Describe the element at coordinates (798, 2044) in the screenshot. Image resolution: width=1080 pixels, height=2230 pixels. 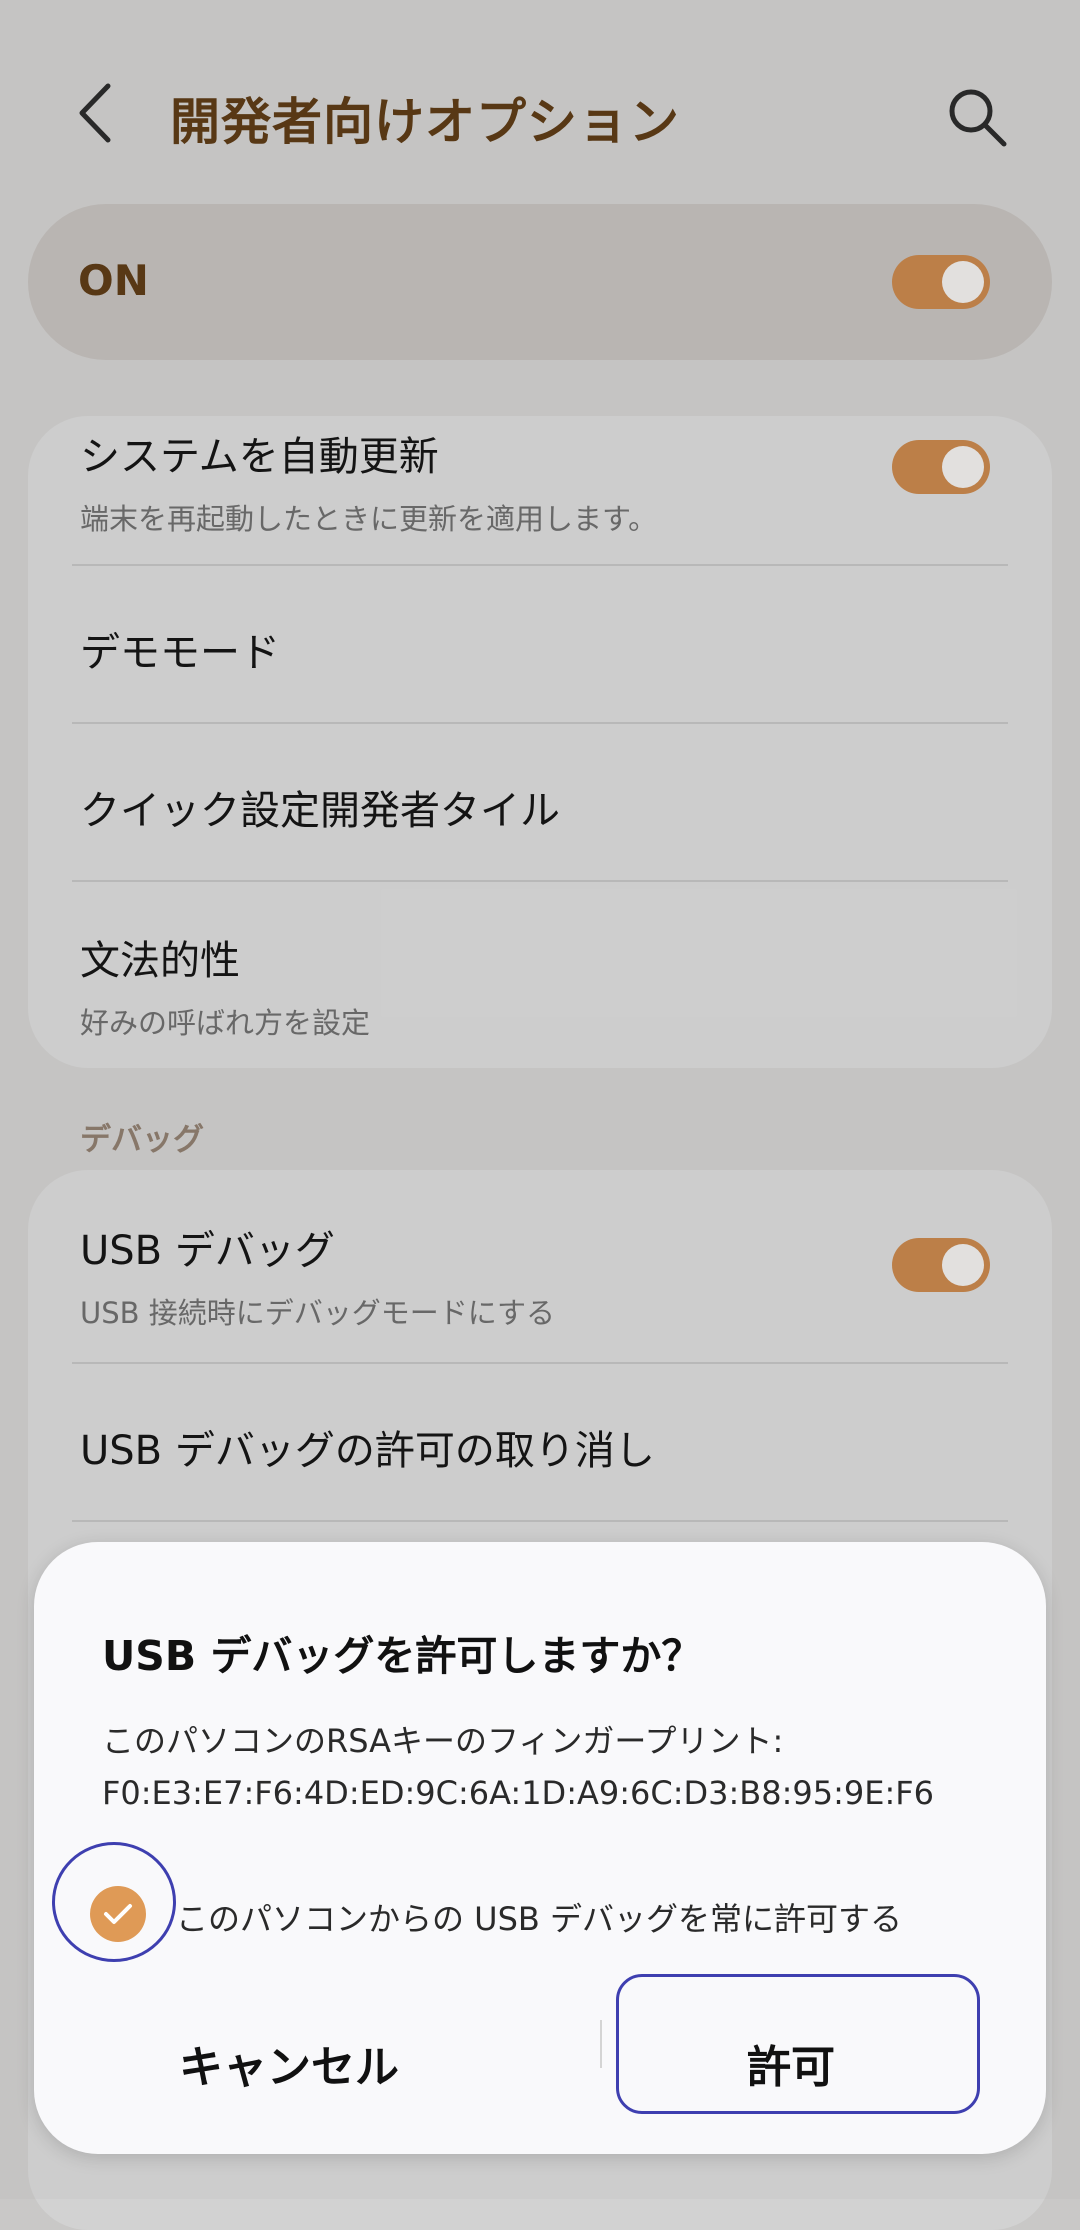
I see `allow-button-highlight-annotation` at that location.